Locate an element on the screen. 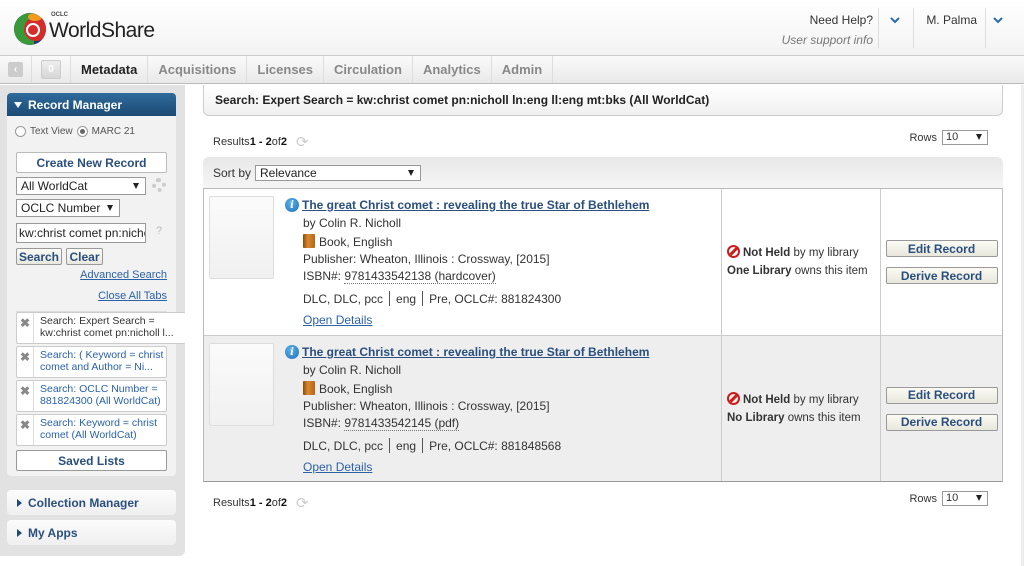  gear-icon is located at coordinates (159, 185).